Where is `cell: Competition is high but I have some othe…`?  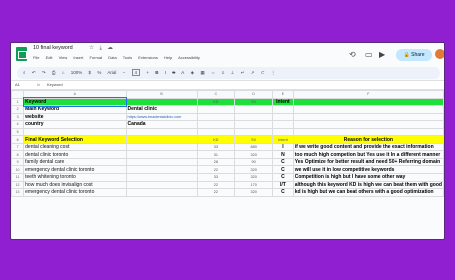
cell: Competition is high but I have some othe… is located at coordinates (368, 177).